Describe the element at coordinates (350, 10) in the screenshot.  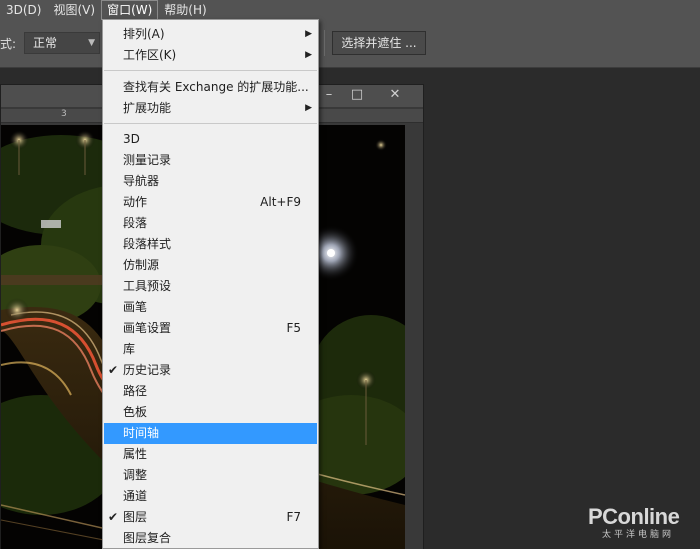
I see `menu-bar: 3D(D) 视图(V) 窗口(W) 帮助(H)` at that location.